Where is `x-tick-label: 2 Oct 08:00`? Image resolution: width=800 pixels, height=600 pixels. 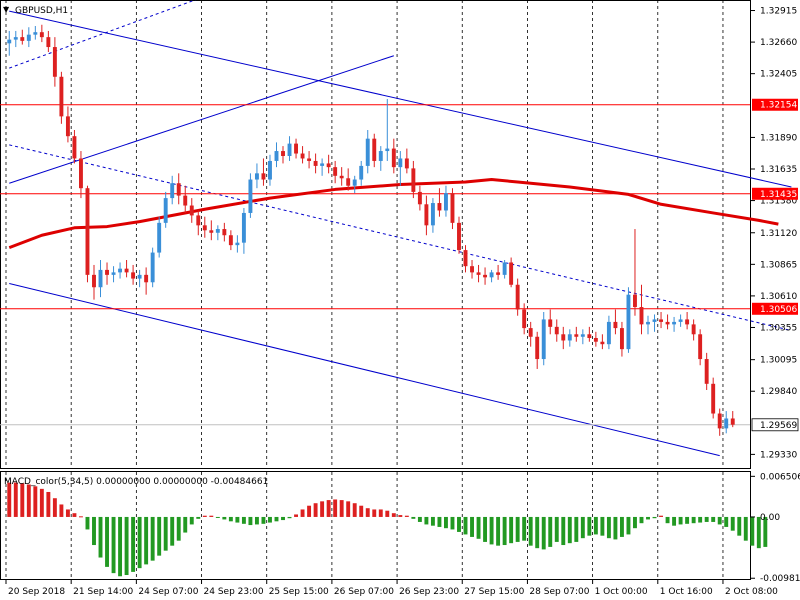
x-tick-label: 2 Oct 08:00 is located at coordinates (751, 592).